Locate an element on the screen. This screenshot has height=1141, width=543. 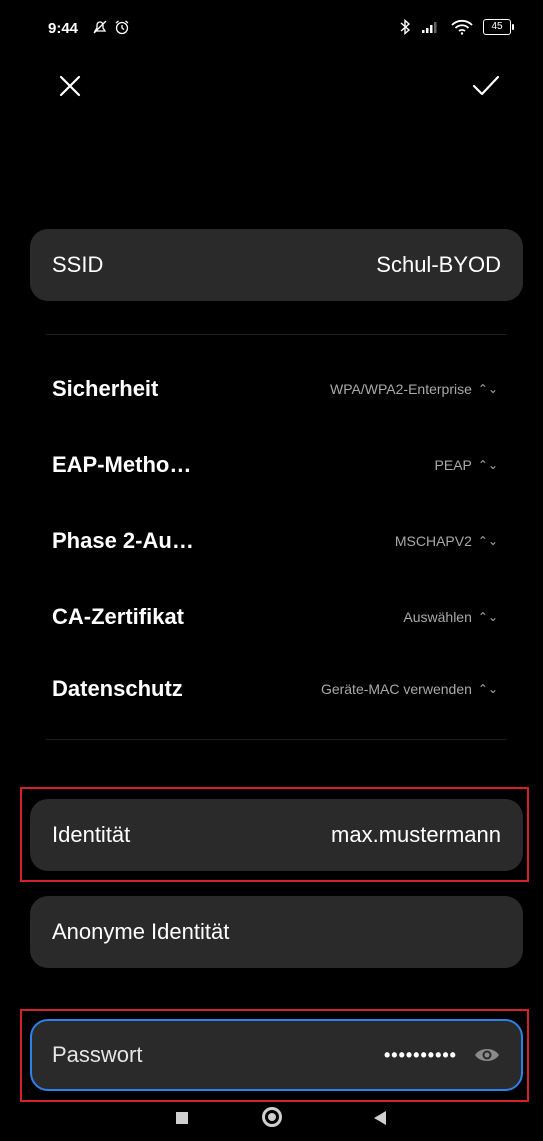
security-row: Sicherheit WPA/WPA2-Enterprise ⌃⌄ is located at coordinates (275, 389).